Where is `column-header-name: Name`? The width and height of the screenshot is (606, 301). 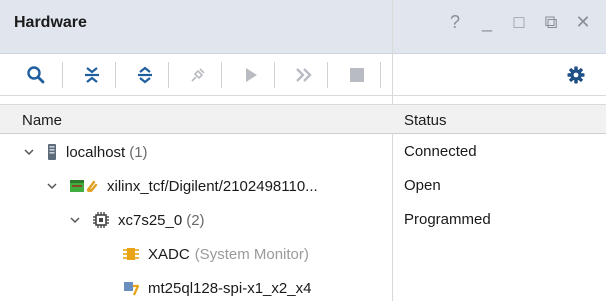 column-header-name: Name is located at coordinates (42, 120).